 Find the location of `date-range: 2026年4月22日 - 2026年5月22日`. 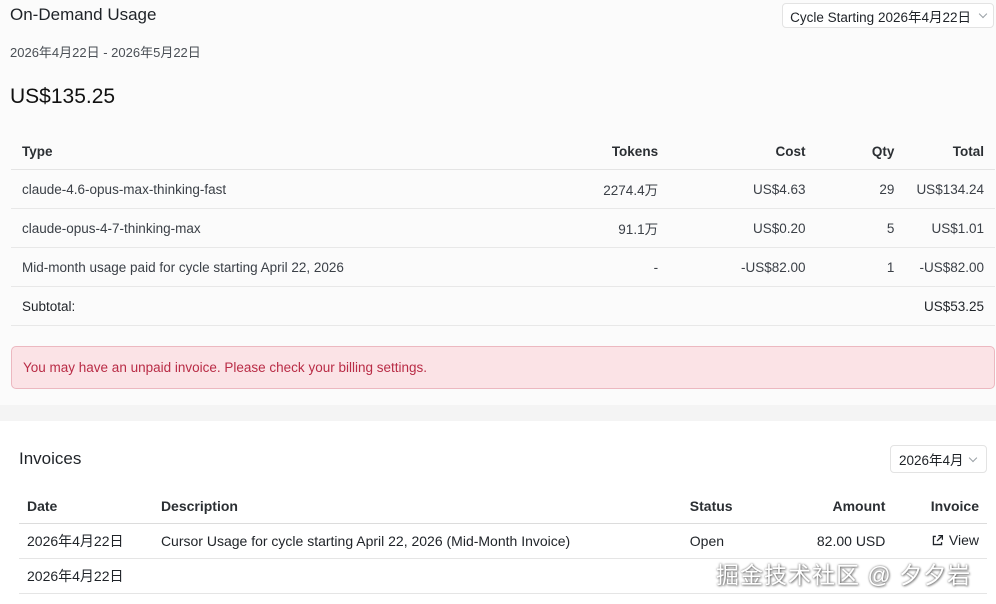

date-range: 2026年4月22日 - 2026年5月22日 is located at coordinates (105, 52).